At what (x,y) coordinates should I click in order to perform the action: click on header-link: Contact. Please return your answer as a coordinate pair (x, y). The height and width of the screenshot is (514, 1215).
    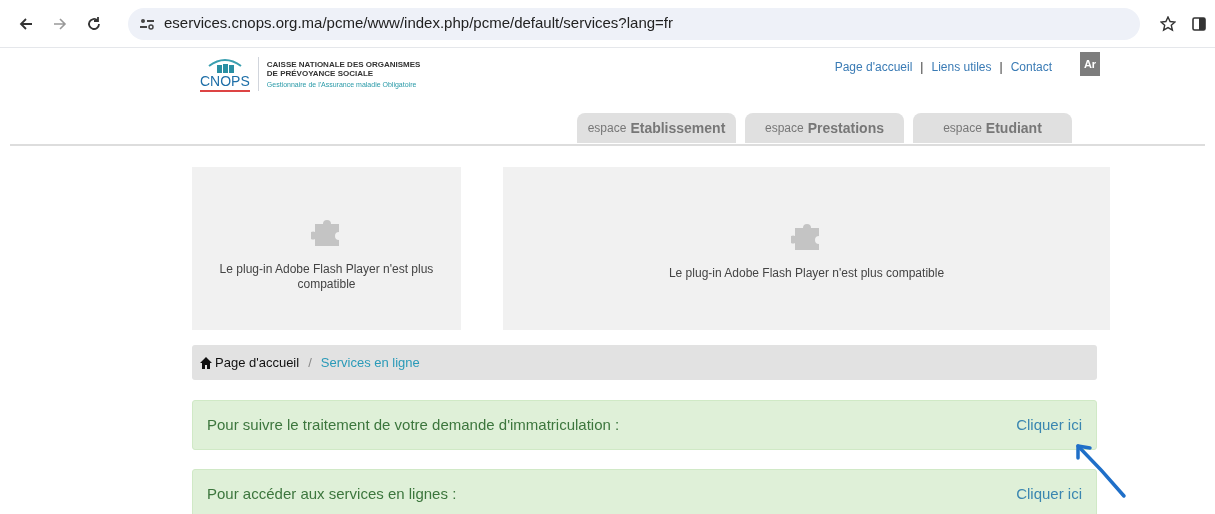
    Looking at the image, I should click on (1031, 67).